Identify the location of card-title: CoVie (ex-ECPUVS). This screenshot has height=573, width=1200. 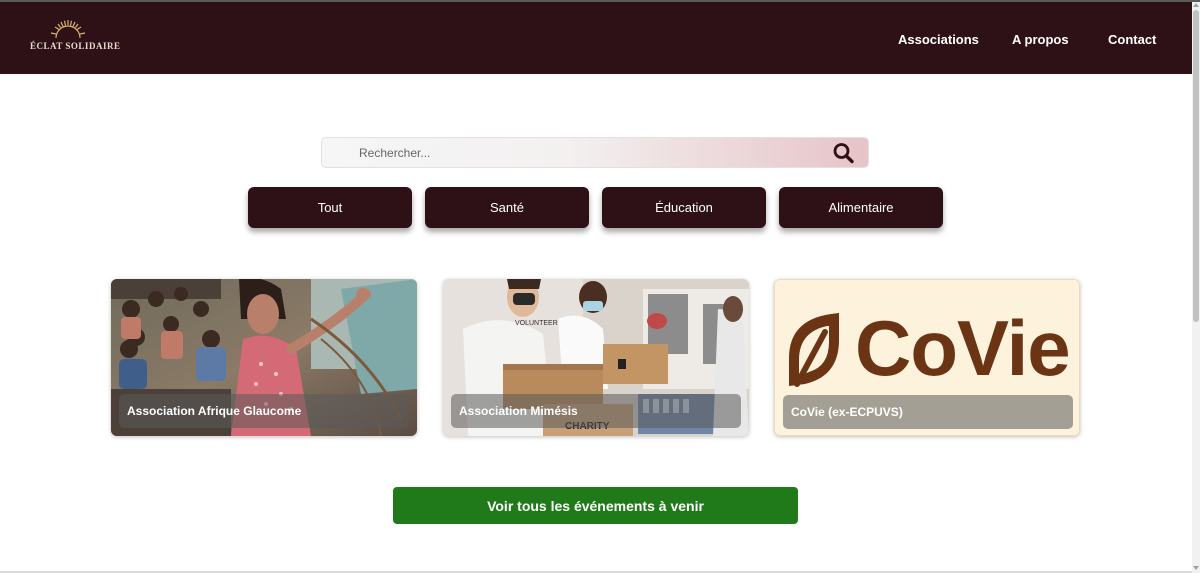
(928, 412).